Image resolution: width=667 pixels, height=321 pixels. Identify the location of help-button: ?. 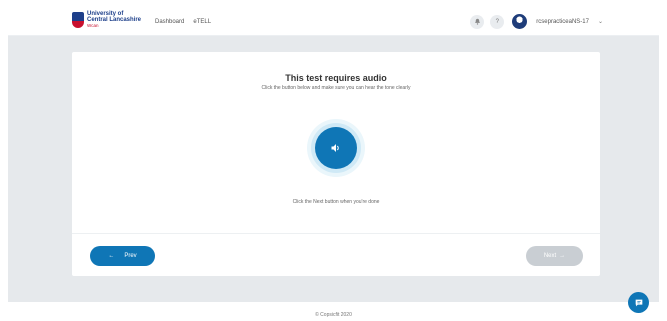
(497, 21).